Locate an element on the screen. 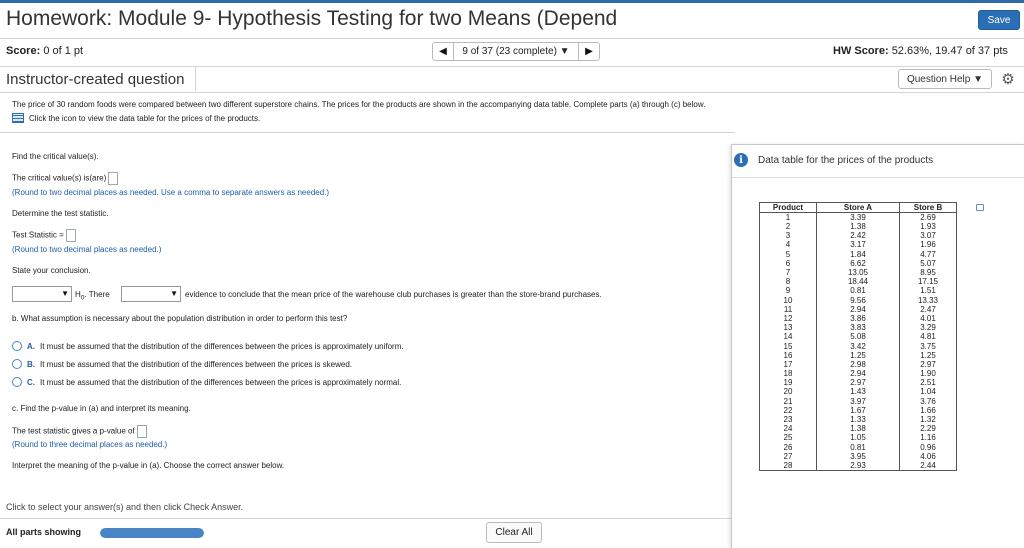  table-row: 26 0.81 0.96 is located at coordinates (858, 447).